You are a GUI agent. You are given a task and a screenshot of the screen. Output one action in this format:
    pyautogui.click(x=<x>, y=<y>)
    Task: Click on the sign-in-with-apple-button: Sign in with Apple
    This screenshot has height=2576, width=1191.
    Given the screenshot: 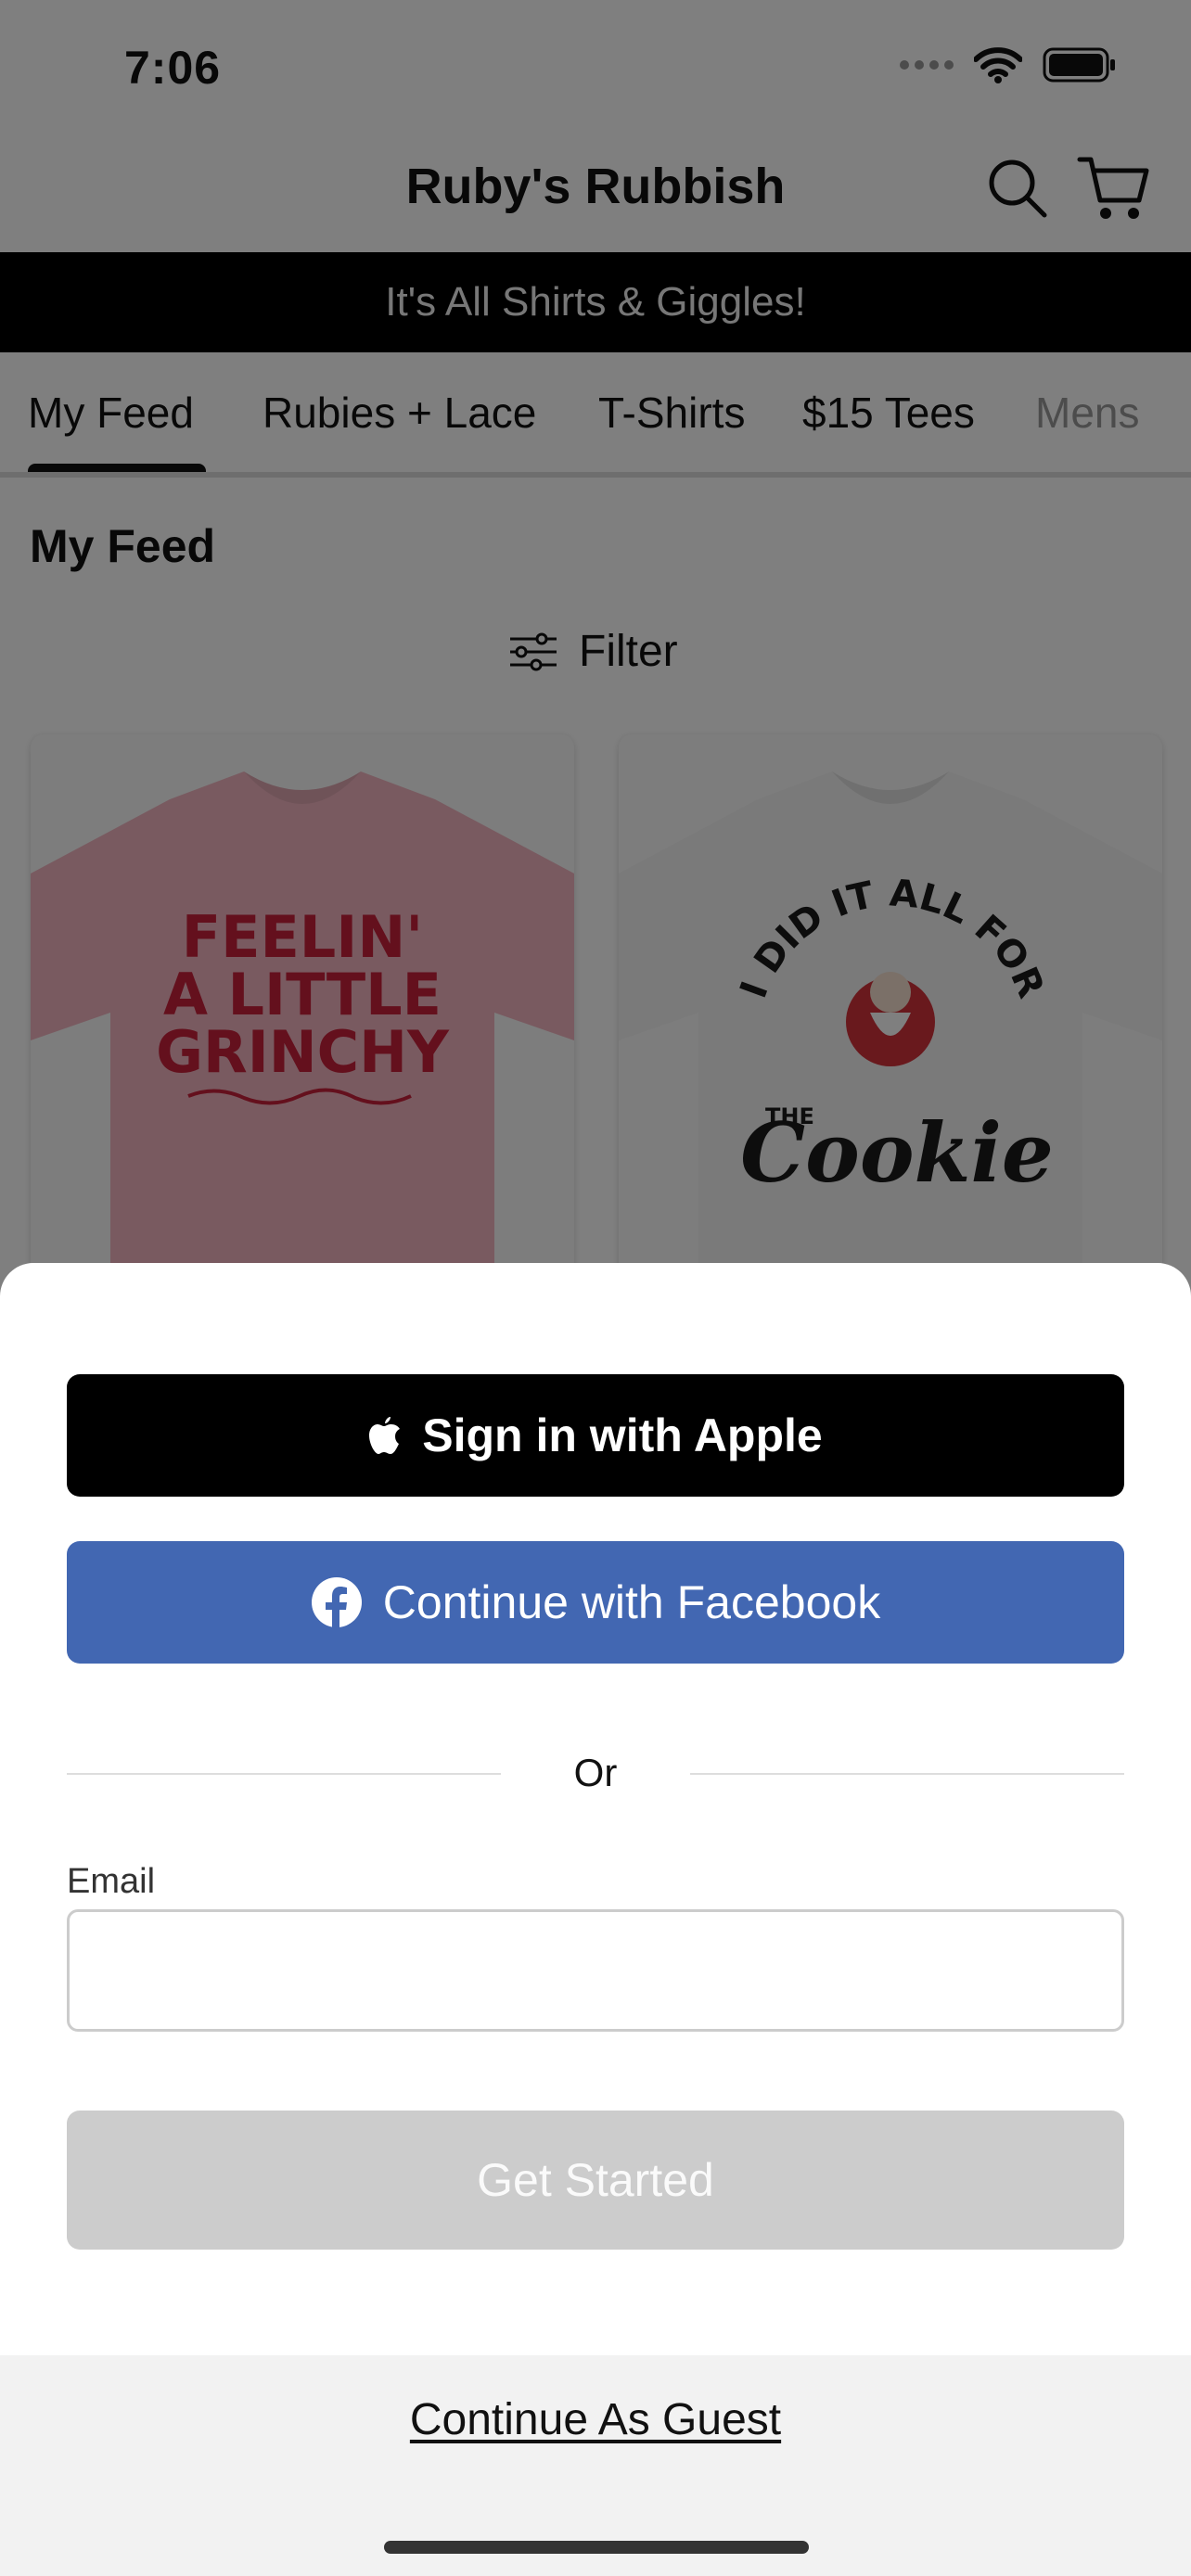 What is the action you would take?
    pyautogui.click(x=595, y=1435)
    